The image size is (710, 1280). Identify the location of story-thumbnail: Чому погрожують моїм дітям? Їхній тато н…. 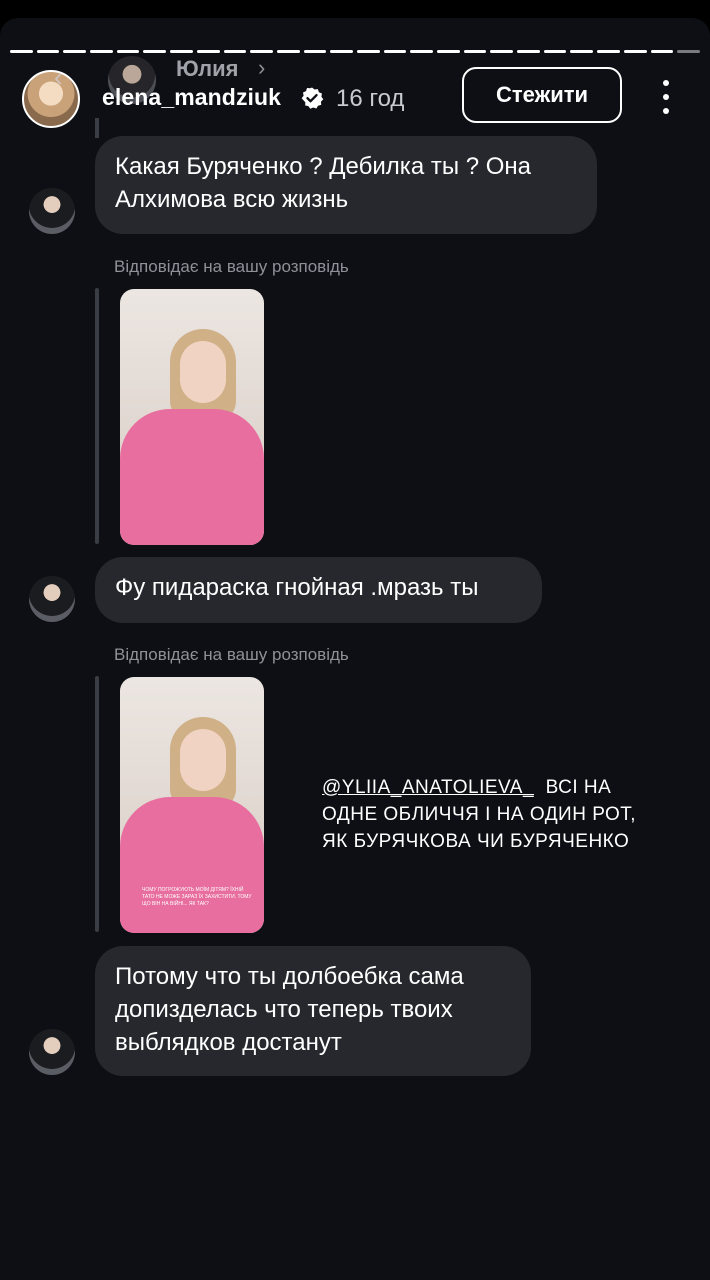
(192, 805).